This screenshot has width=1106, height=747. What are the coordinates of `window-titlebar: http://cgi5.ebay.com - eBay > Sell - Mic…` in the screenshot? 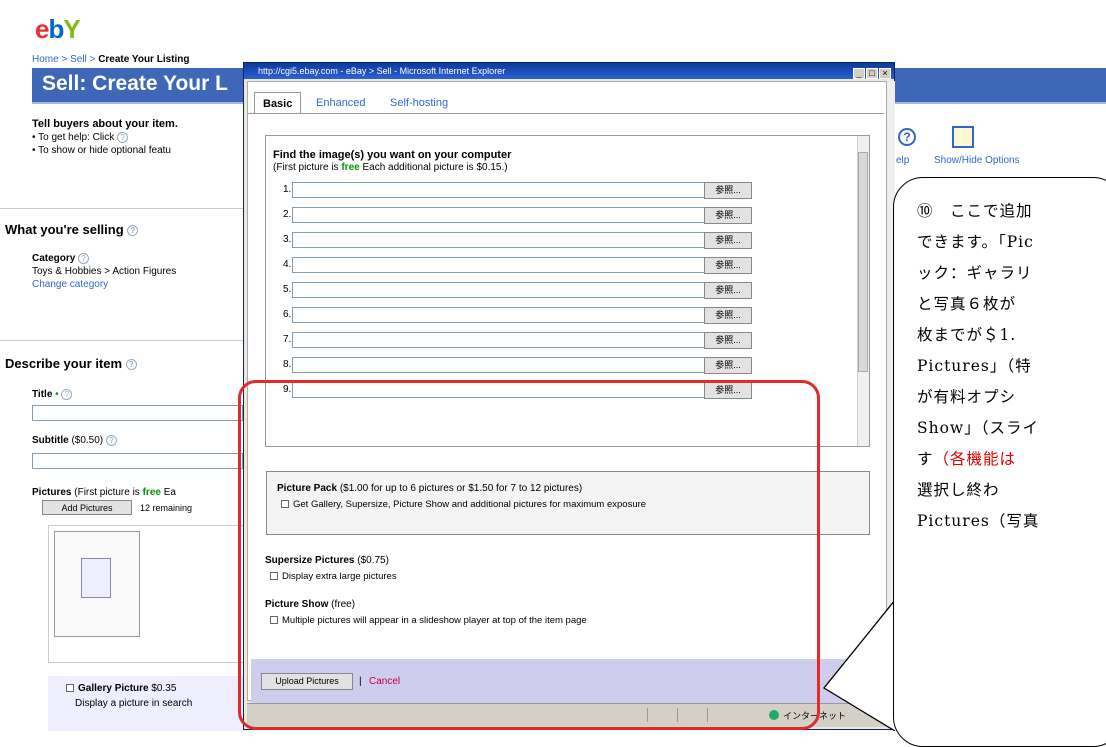 It's located at (569, 71).